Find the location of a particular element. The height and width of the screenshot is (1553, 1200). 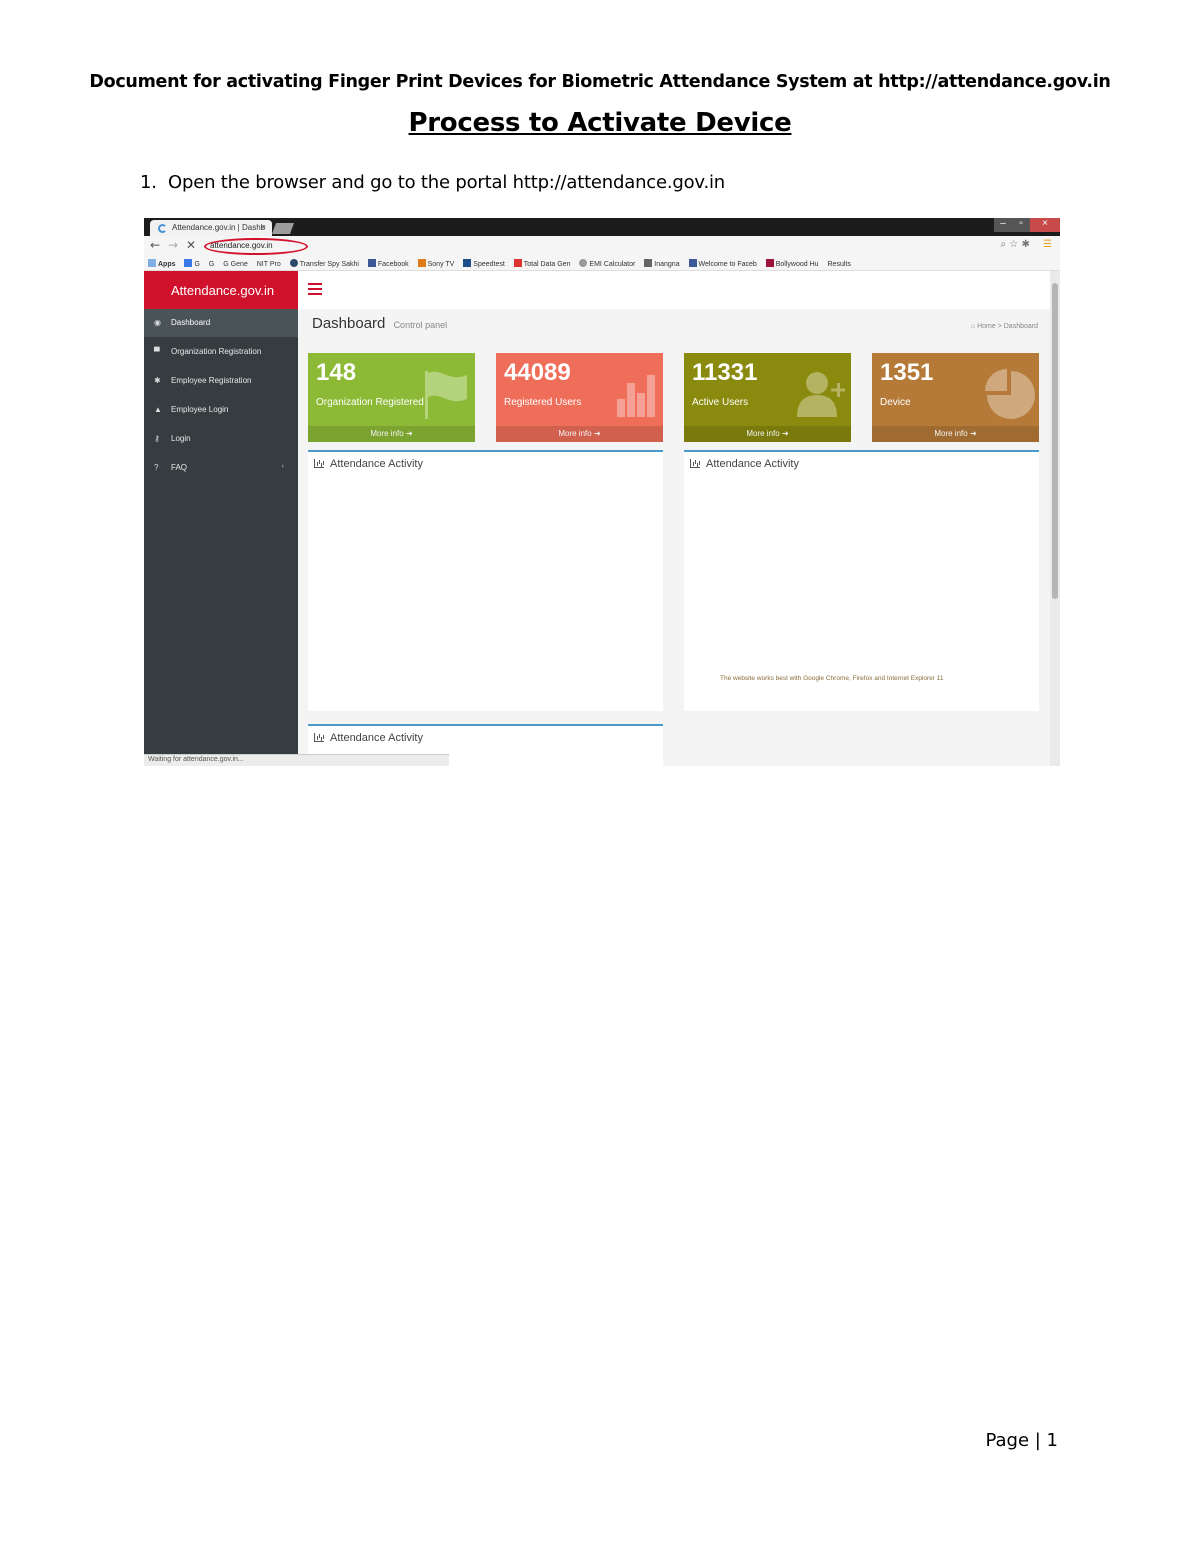

users-icon: ✱ is located at coordinates (157, 380).